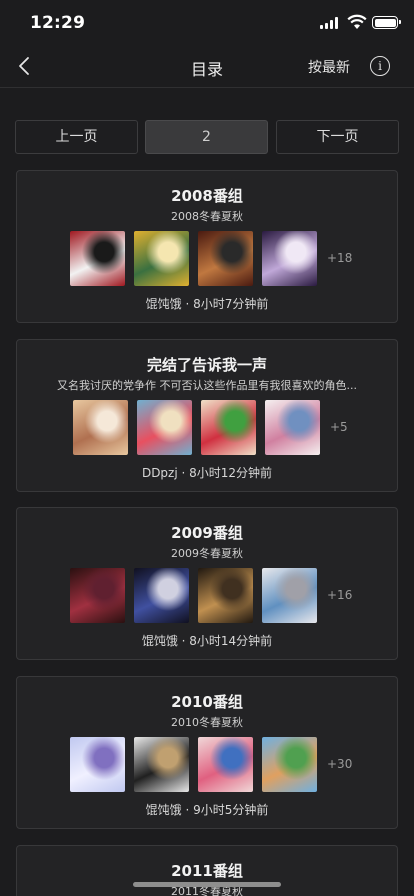 The image size is (414, 896). Describe the element at coordinates (340, 595) in the screenshot. I see `more-count: +16` at that location.